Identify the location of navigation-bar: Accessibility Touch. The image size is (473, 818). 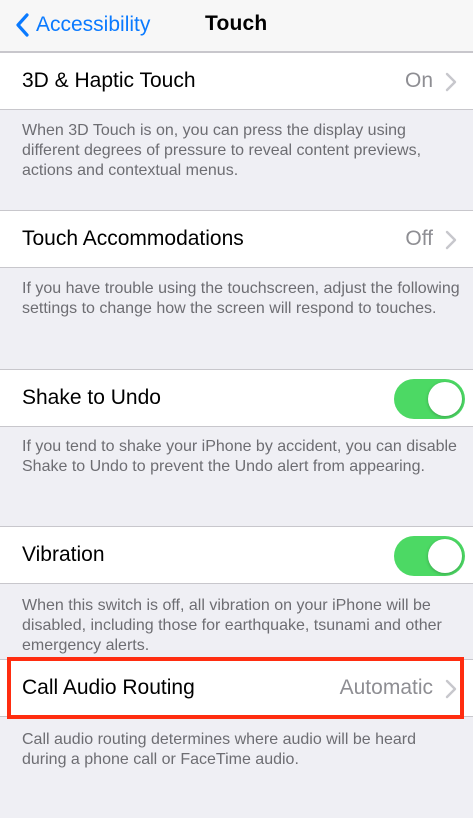
(236, 26).